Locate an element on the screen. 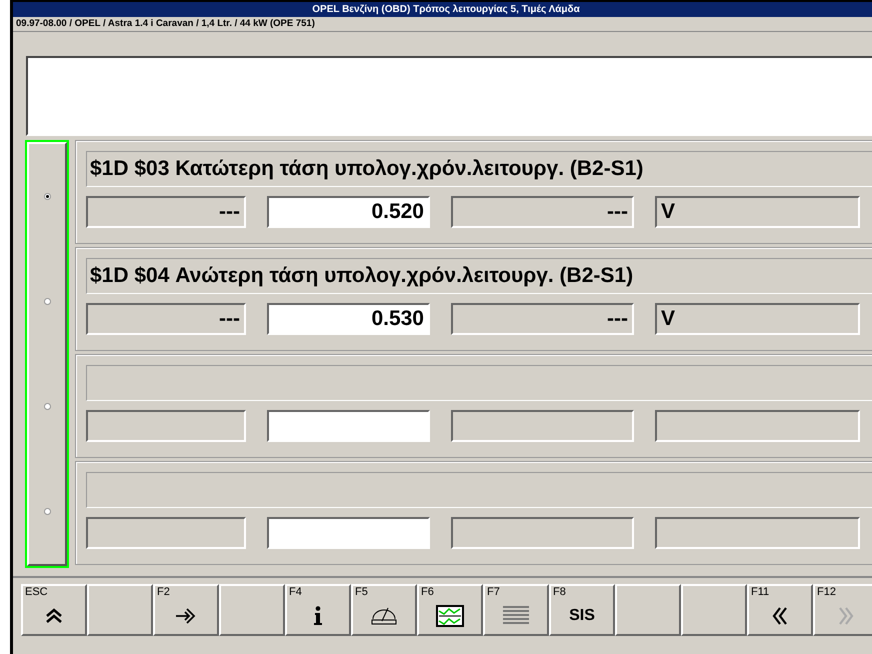  key-label: F7 is located at coordinates (493, 592).